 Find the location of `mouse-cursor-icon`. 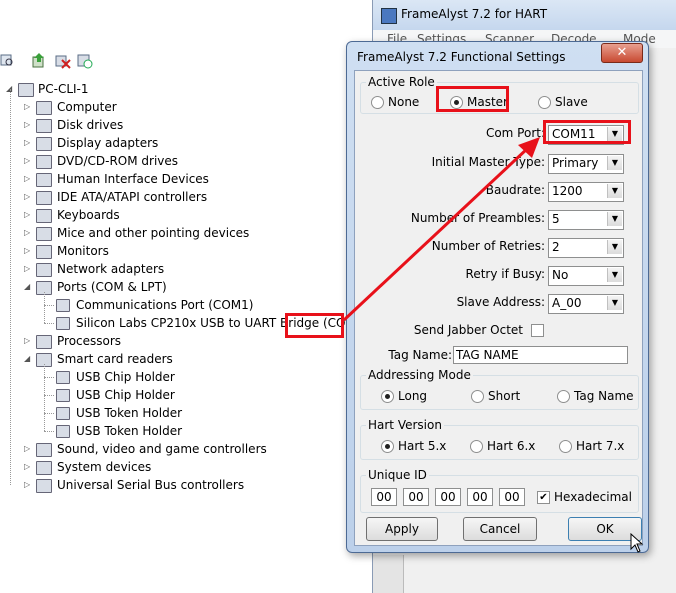

mouse-cursor-icon is located at coordinates (637, 543).